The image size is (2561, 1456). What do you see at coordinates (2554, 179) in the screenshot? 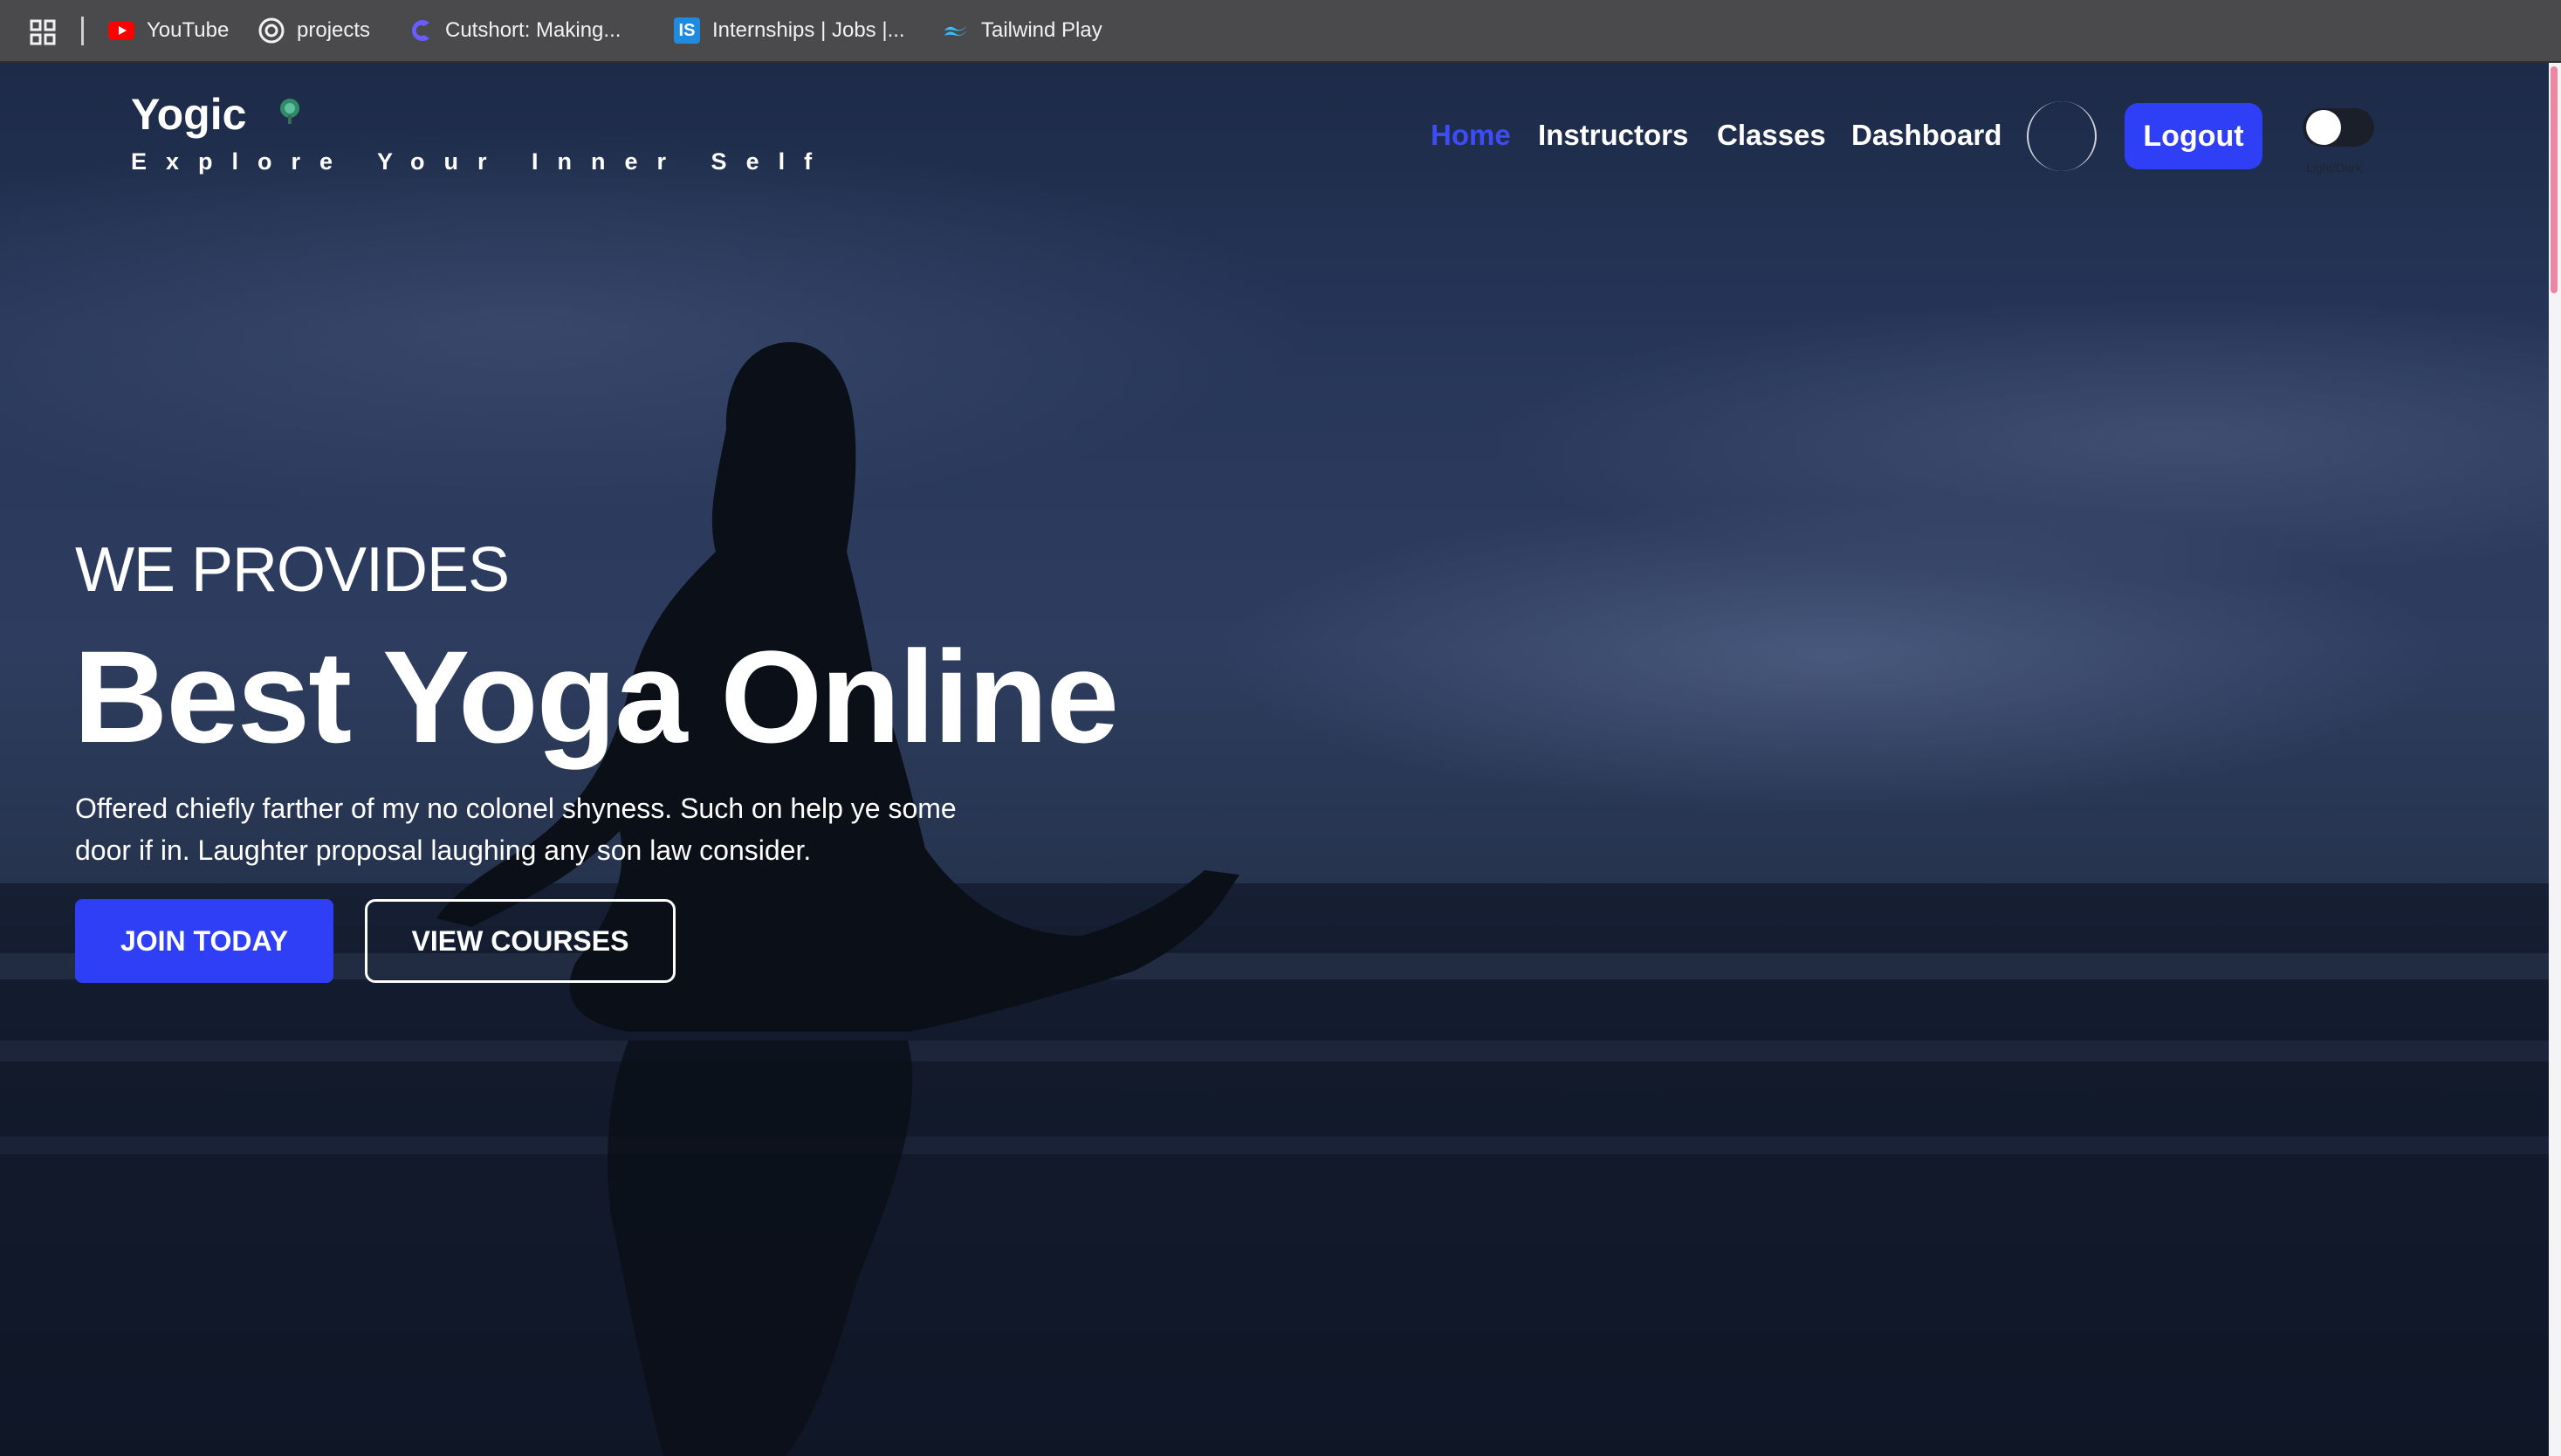
I see `scrollbar-thumb` at bounding box center [2554, 179].